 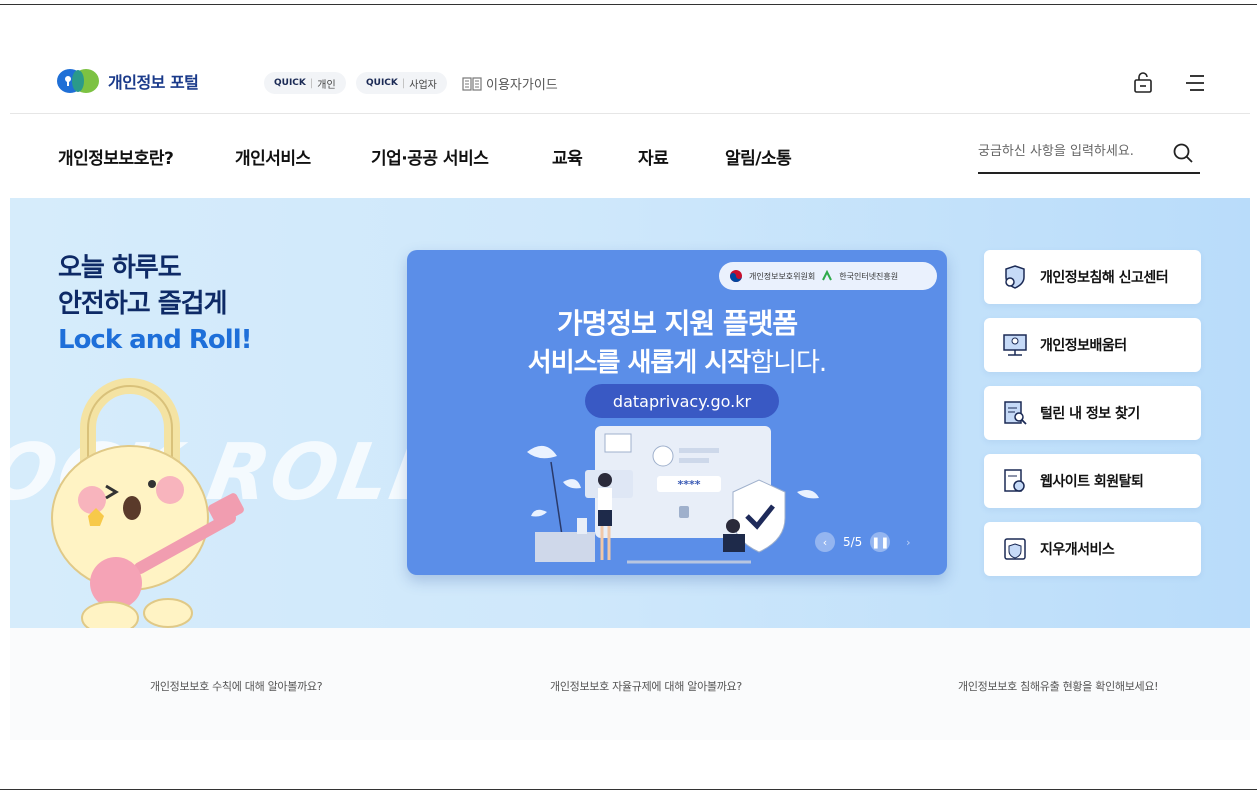 What do you see at coordinates (236, 686) in the screenshot?
I see `link-privacy-rules: 개인정보보호 수칙에 대해 알아볼까요?` at bounding box center [236, 686].